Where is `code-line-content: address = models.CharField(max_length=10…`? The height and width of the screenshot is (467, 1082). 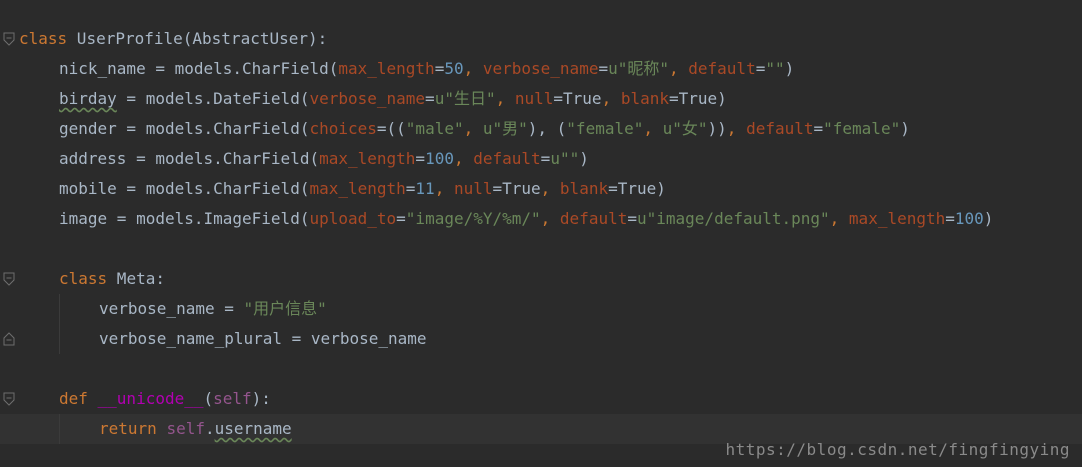
code-line-content: address = models.CharField(max_length=10… is located at coordinates (324, 159).